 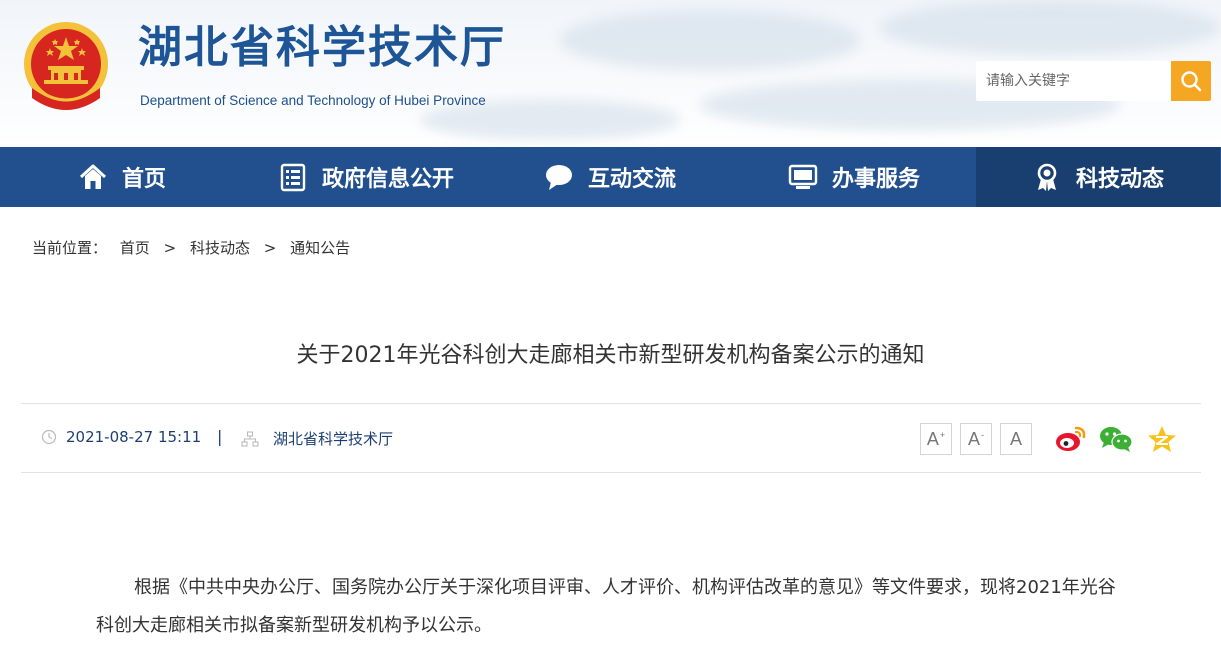 I want to click on font-size-mark: +, so click(x=942, y=435).